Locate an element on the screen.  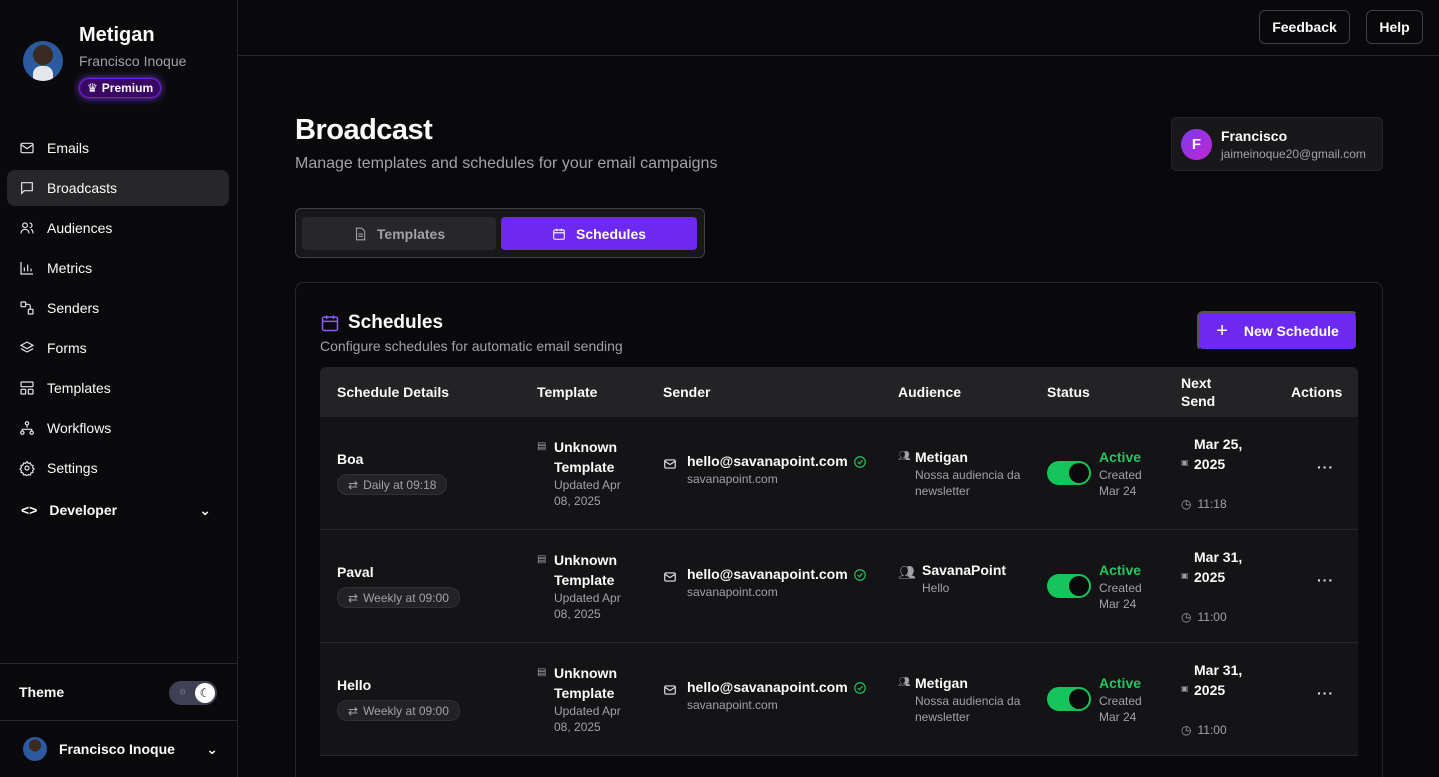
sidebar-item-senders: Senders is located at coordinates (118, 308).